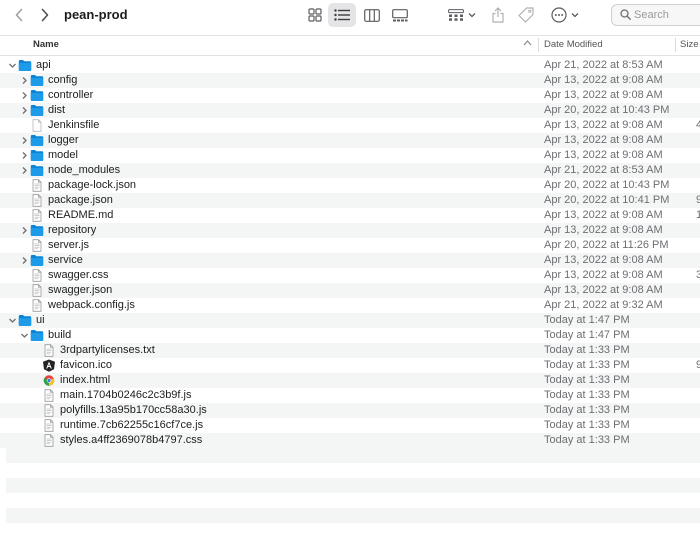  What do you see at coordinates (19, 15) in the screenshot?
I see `back-button` at bounding box center [19, 15].